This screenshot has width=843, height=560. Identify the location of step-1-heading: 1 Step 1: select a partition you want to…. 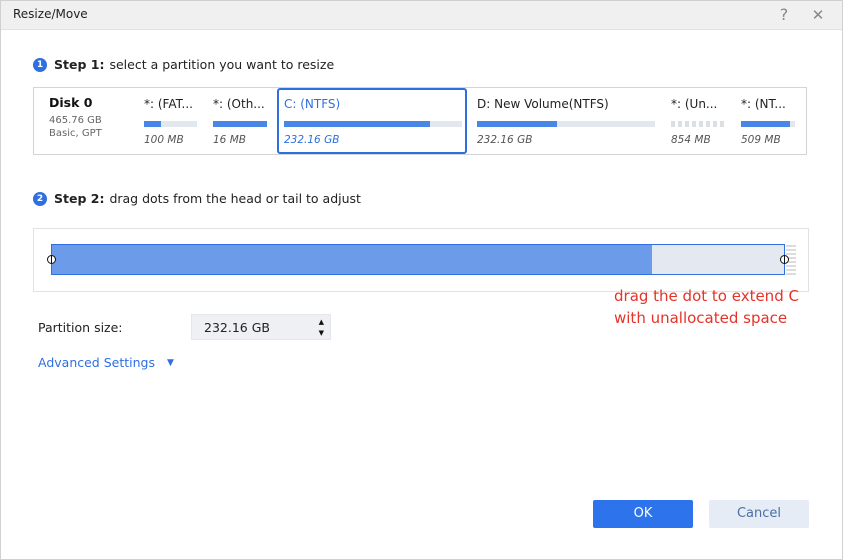
(183, 64).